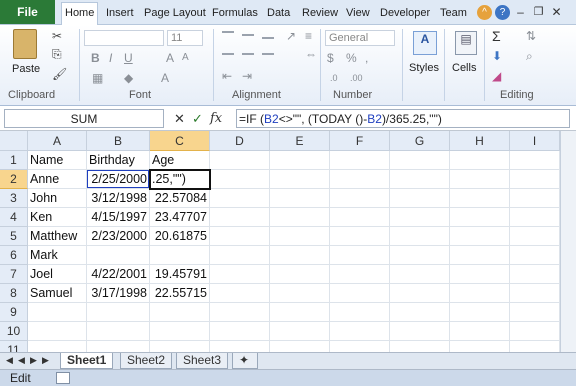  What do you see at coordinates (268, 54) in the screenshot?
I see `align-right-icon` at bounding box center [268, 54].